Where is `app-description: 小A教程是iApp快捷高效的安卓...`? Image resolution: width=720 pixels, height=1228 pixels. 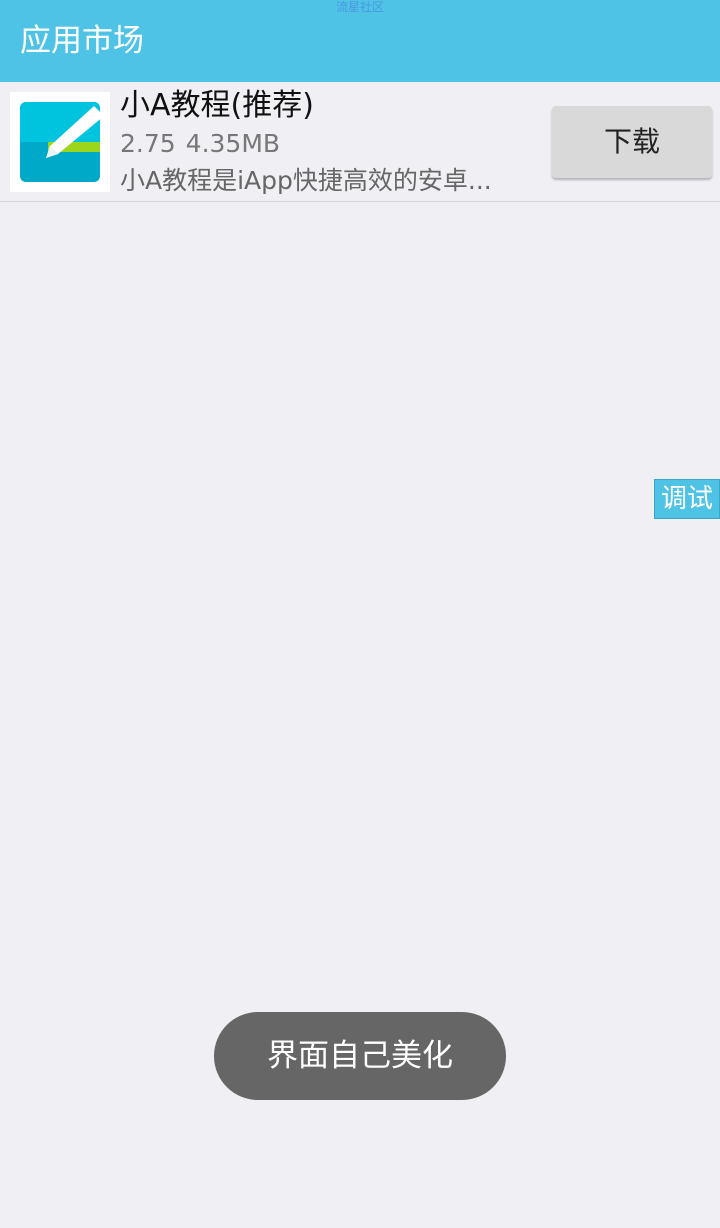
app-description: 小A教程是iApp快捷高效的安卓... is located at coordinates (306, 180).